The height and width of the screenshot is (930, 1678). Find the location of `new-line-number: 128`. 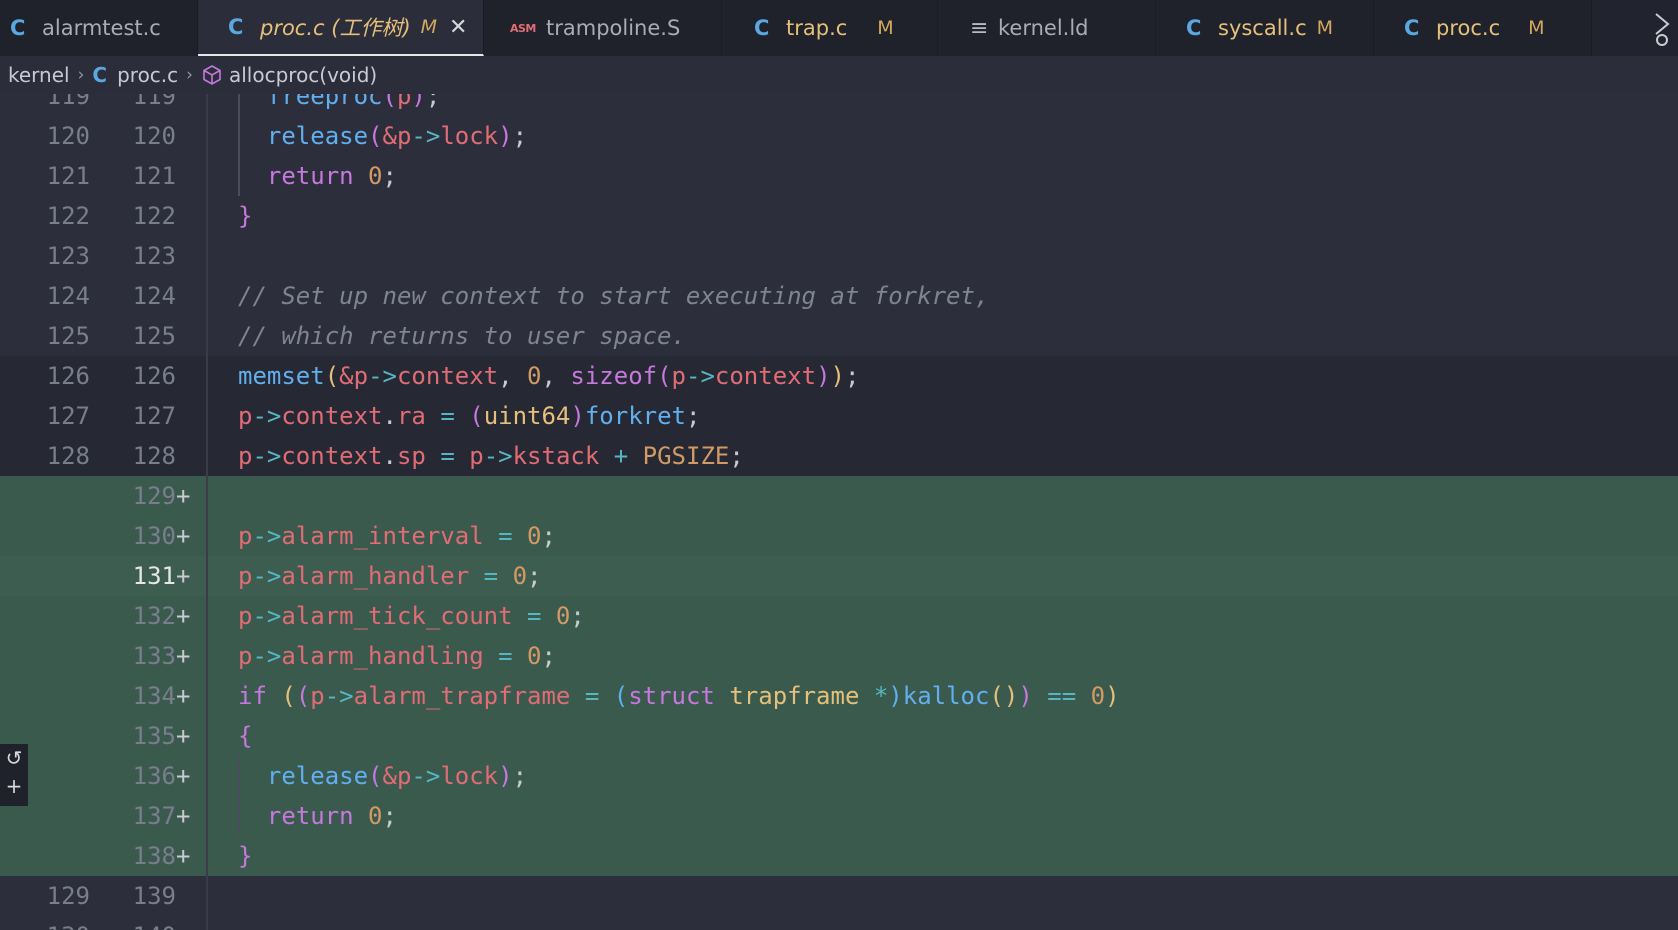

new-line-number: 128 is located at coordinates (154, 456).